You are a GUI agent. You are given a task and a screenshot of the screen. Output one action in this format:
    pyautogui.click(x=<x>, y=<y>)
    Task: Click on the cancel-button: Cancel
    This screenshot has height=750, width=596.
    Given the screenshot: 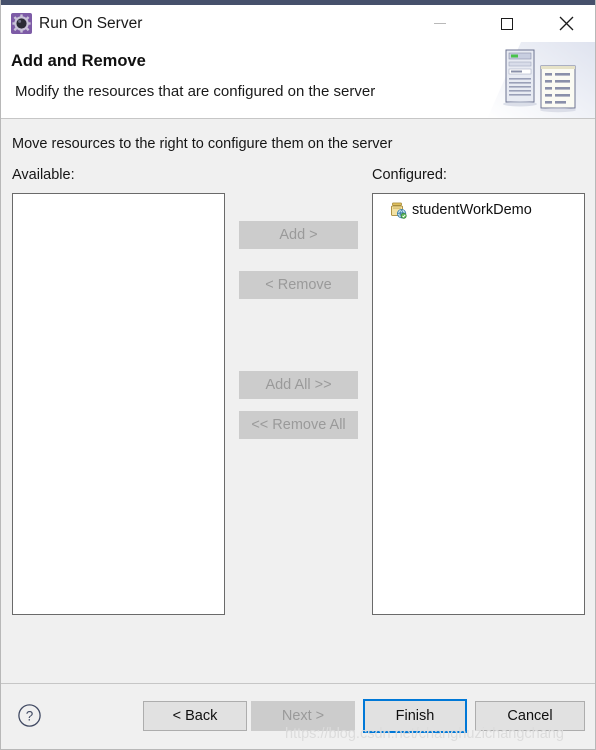 What is the action you would take?
    pyautogui.click(x=530, y=716)
    